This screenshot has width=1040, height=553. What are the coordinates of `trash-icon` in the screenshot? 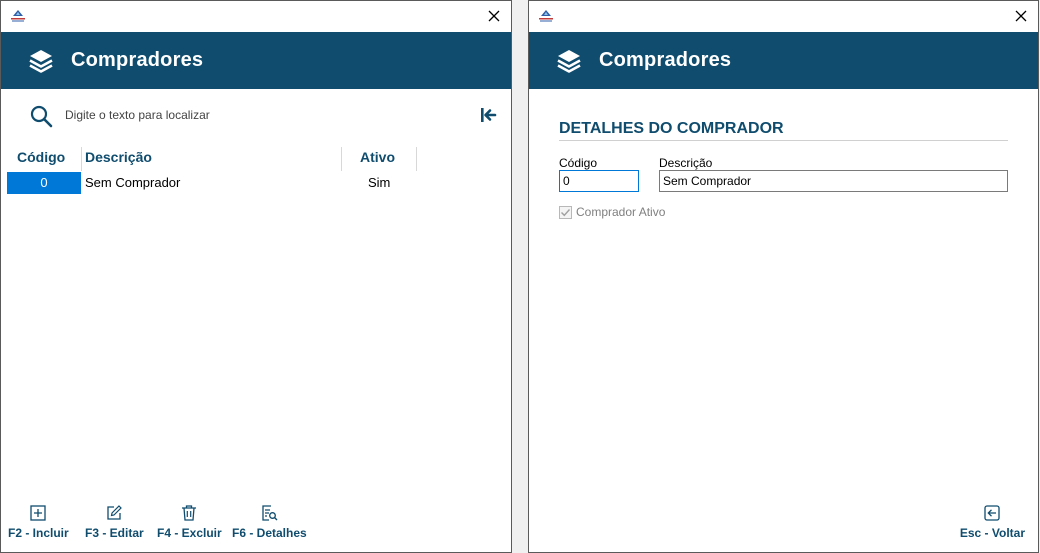 It's located at (189, 513).